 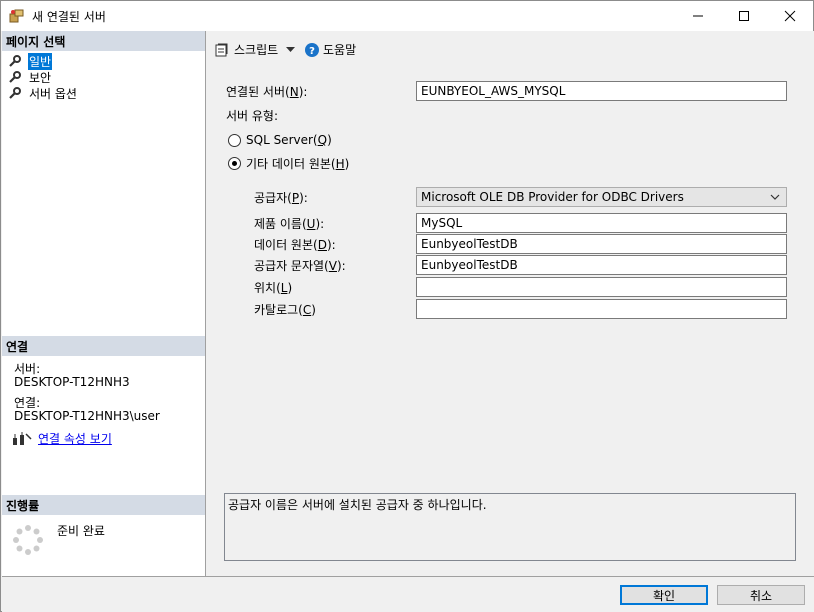 What do you see at coordinates (103, 346) in the screenshot?
I see `connection-header: 연결` at bounding box center [103, 346].